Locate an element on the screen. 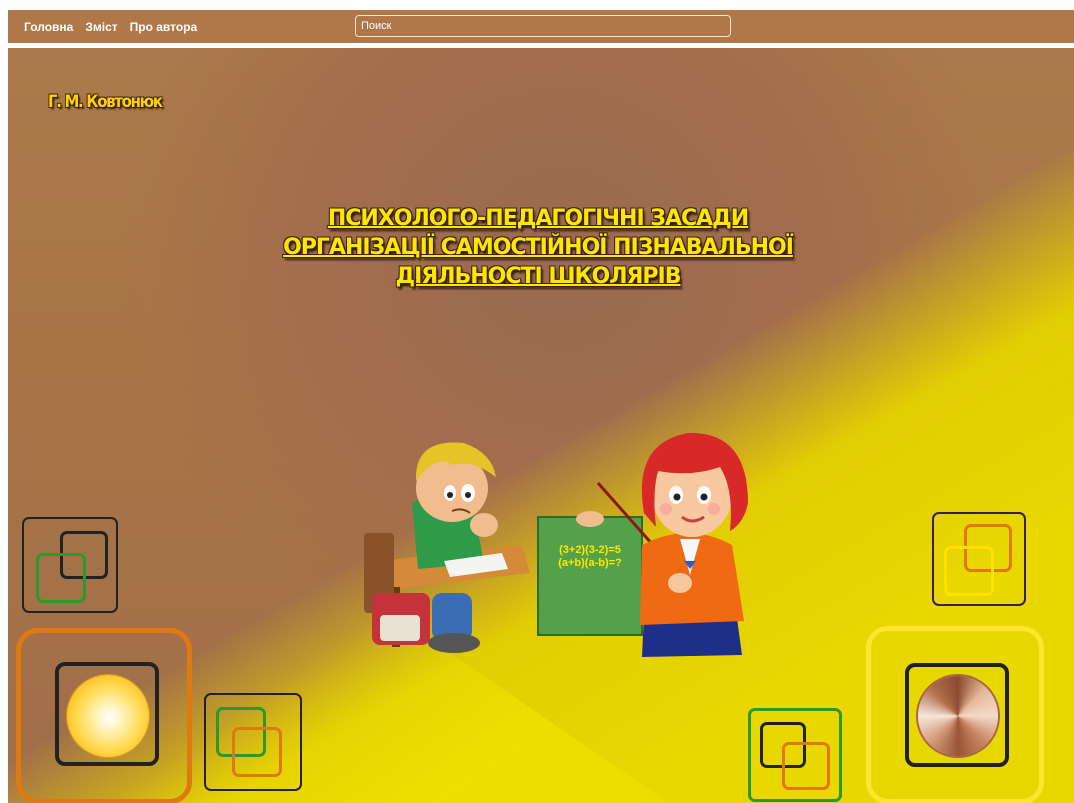  nav-about-link: Про автора is located at coordinates (164, 27).